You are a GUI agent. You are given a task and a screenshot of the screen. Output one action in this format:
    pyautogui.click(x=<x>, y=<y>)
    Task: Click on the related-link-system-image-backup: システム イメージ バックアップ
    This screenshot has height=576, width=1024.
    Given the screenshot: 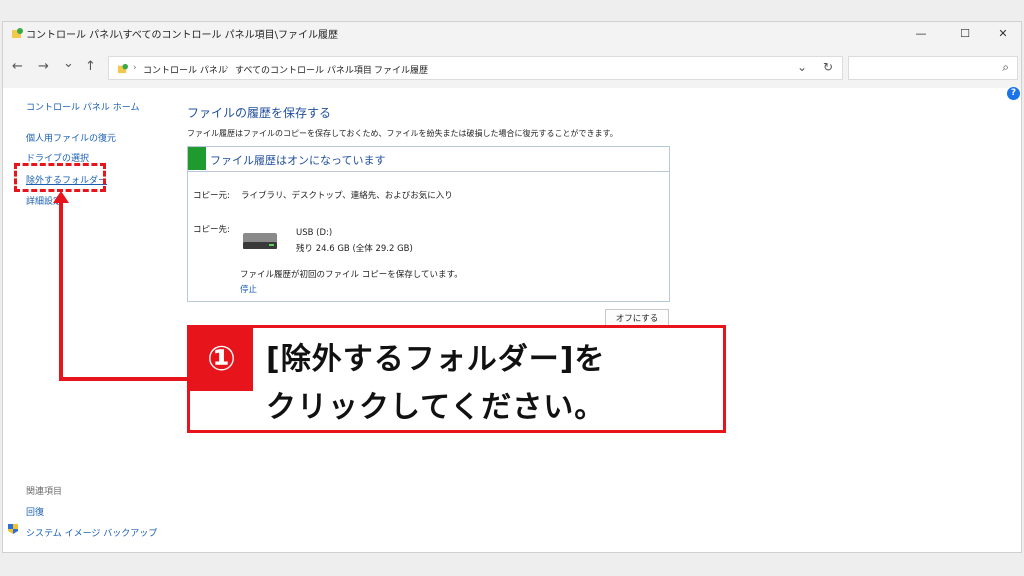 What is the action you would take?
    pyautogui.click(x=91, y=532)
    